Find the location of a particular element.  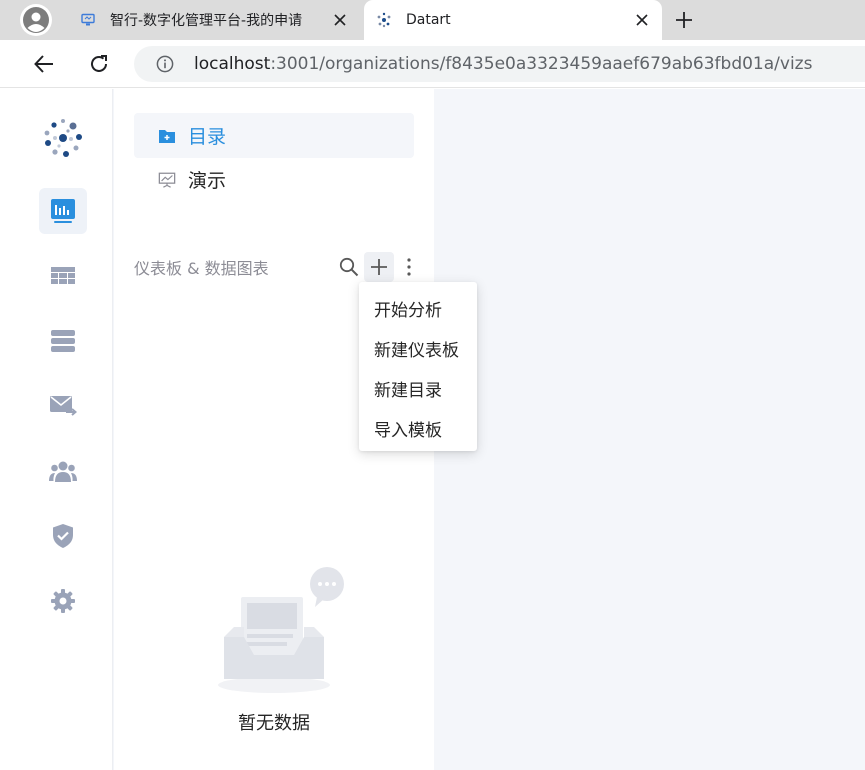

rail-item-viz is located at coordinates (63, 211).